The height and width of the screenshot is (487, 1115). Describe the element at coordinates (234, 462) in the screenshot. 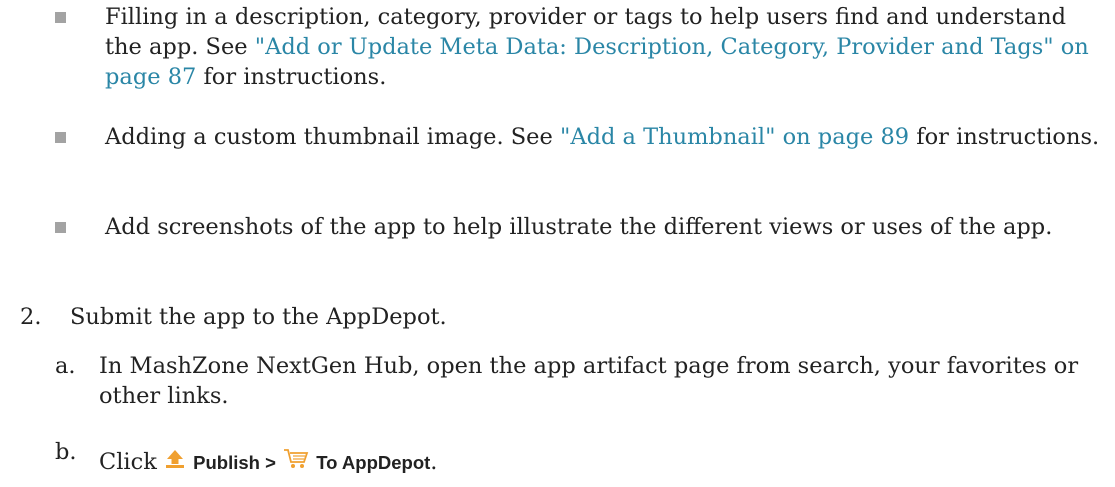

I see `publish-menu-label: Publish >` at that location.